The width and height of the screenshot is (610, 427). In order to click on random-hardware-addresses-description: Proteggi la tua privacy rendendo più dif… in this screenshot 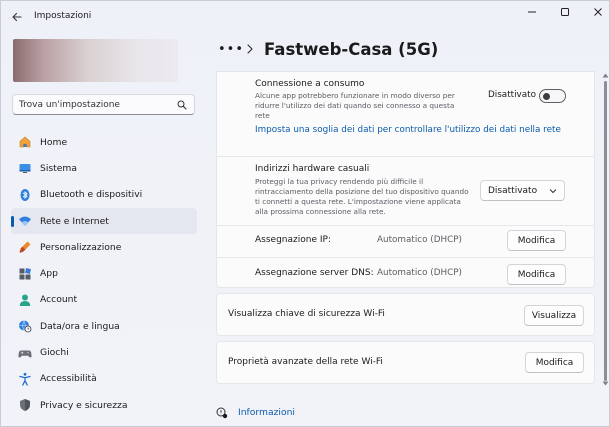, I will do `click(362, 196)`.